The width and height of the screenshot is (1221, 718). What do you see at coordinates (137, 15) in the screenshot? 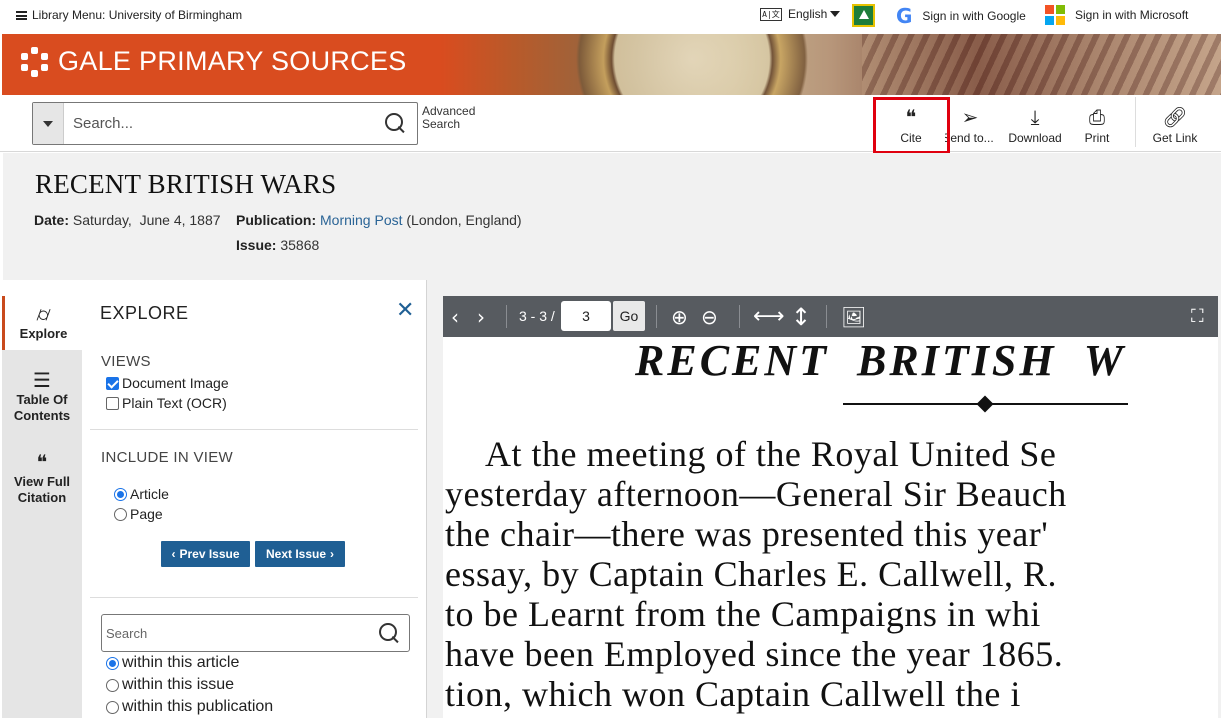
I see `library-menu-label: Library Menu: University of Birmingham` at bounding box center [137, 15].